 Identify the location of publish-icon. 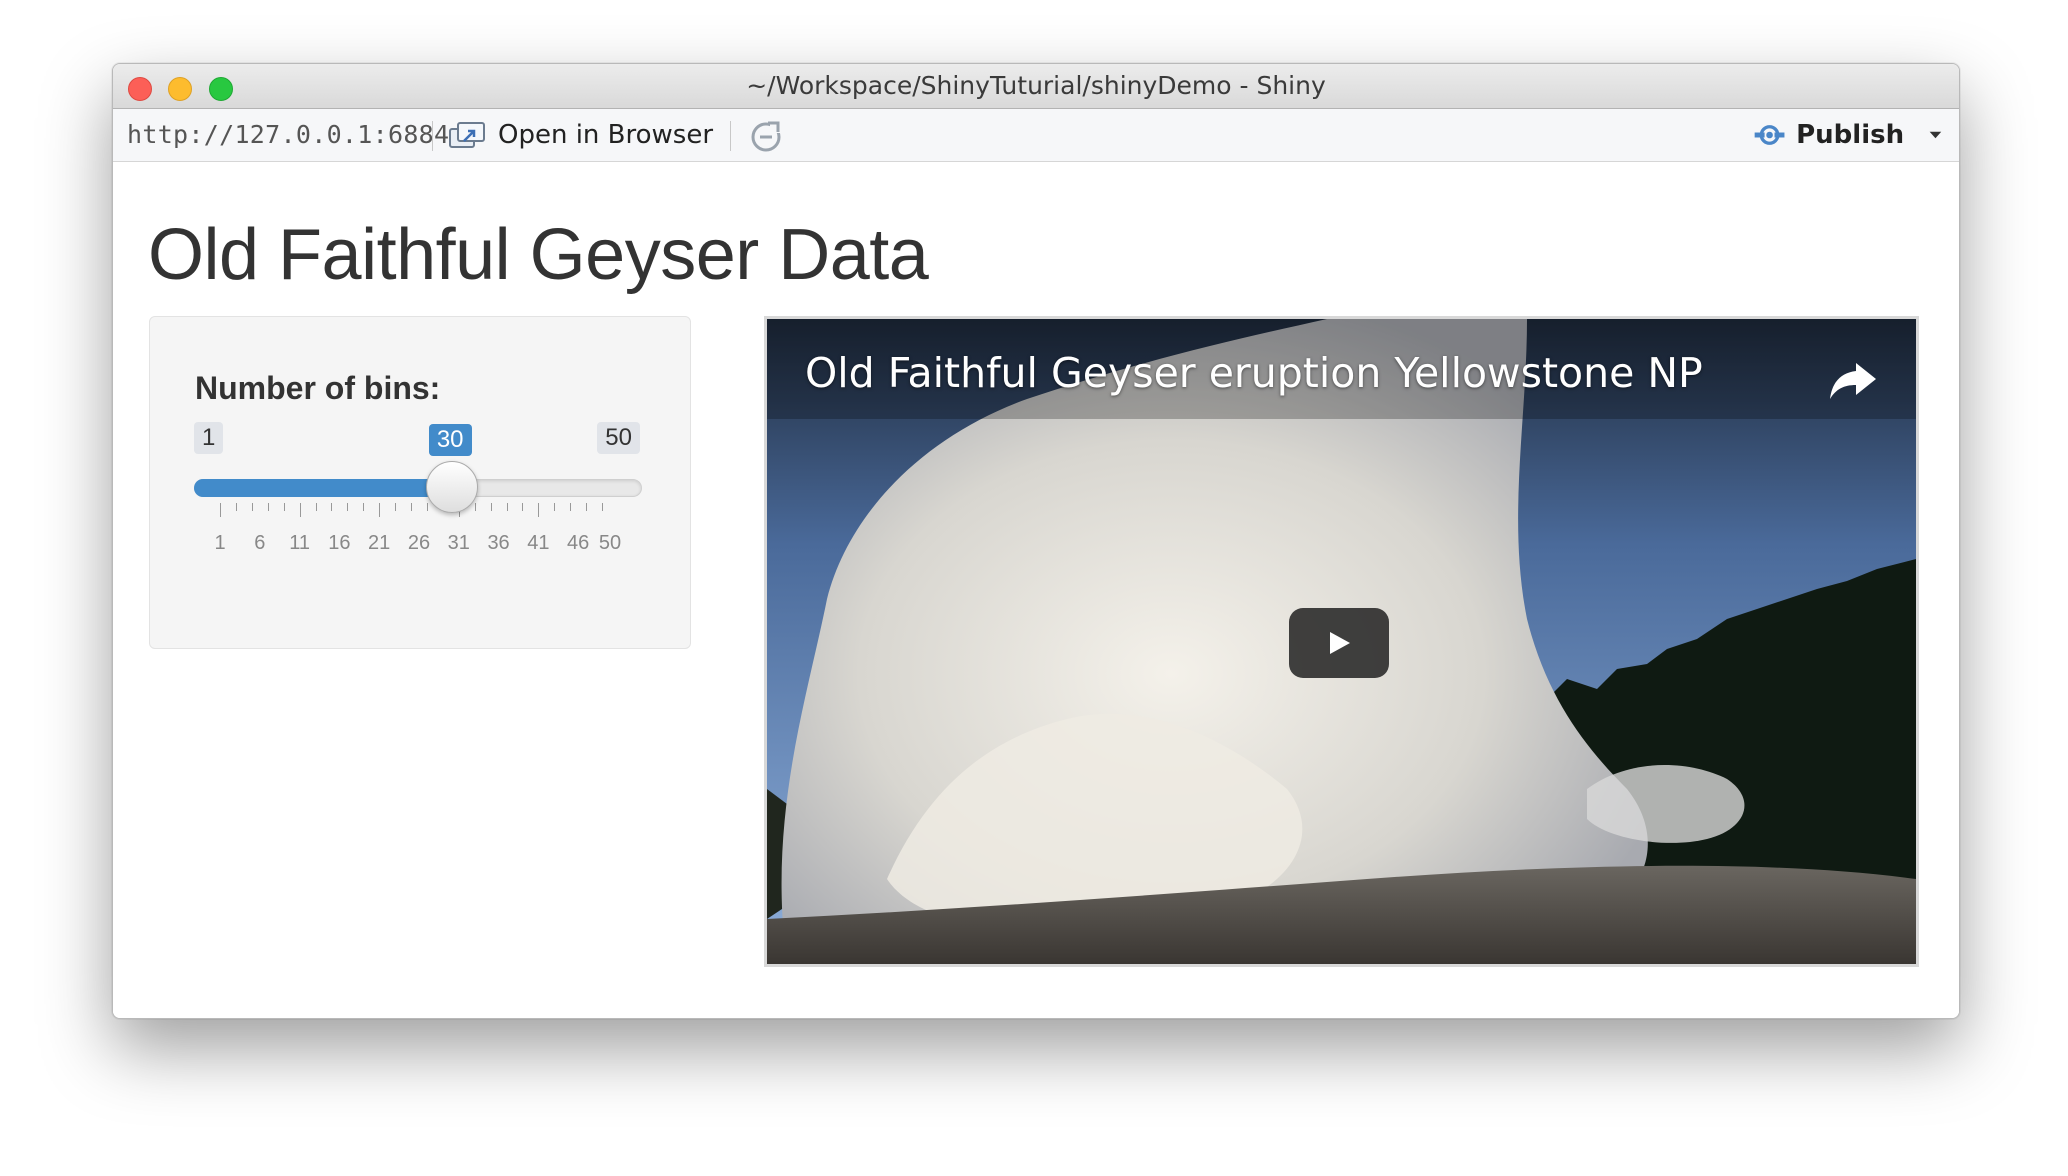
(1769, 135).